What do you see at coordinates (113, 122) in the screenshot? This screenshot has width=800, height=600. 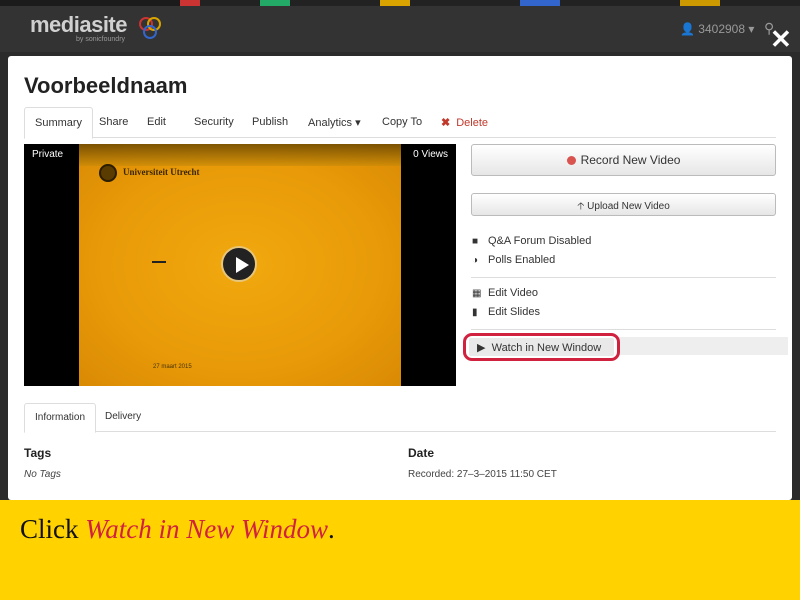 I see `tab-share: Share` at bounding box center [113, 122].